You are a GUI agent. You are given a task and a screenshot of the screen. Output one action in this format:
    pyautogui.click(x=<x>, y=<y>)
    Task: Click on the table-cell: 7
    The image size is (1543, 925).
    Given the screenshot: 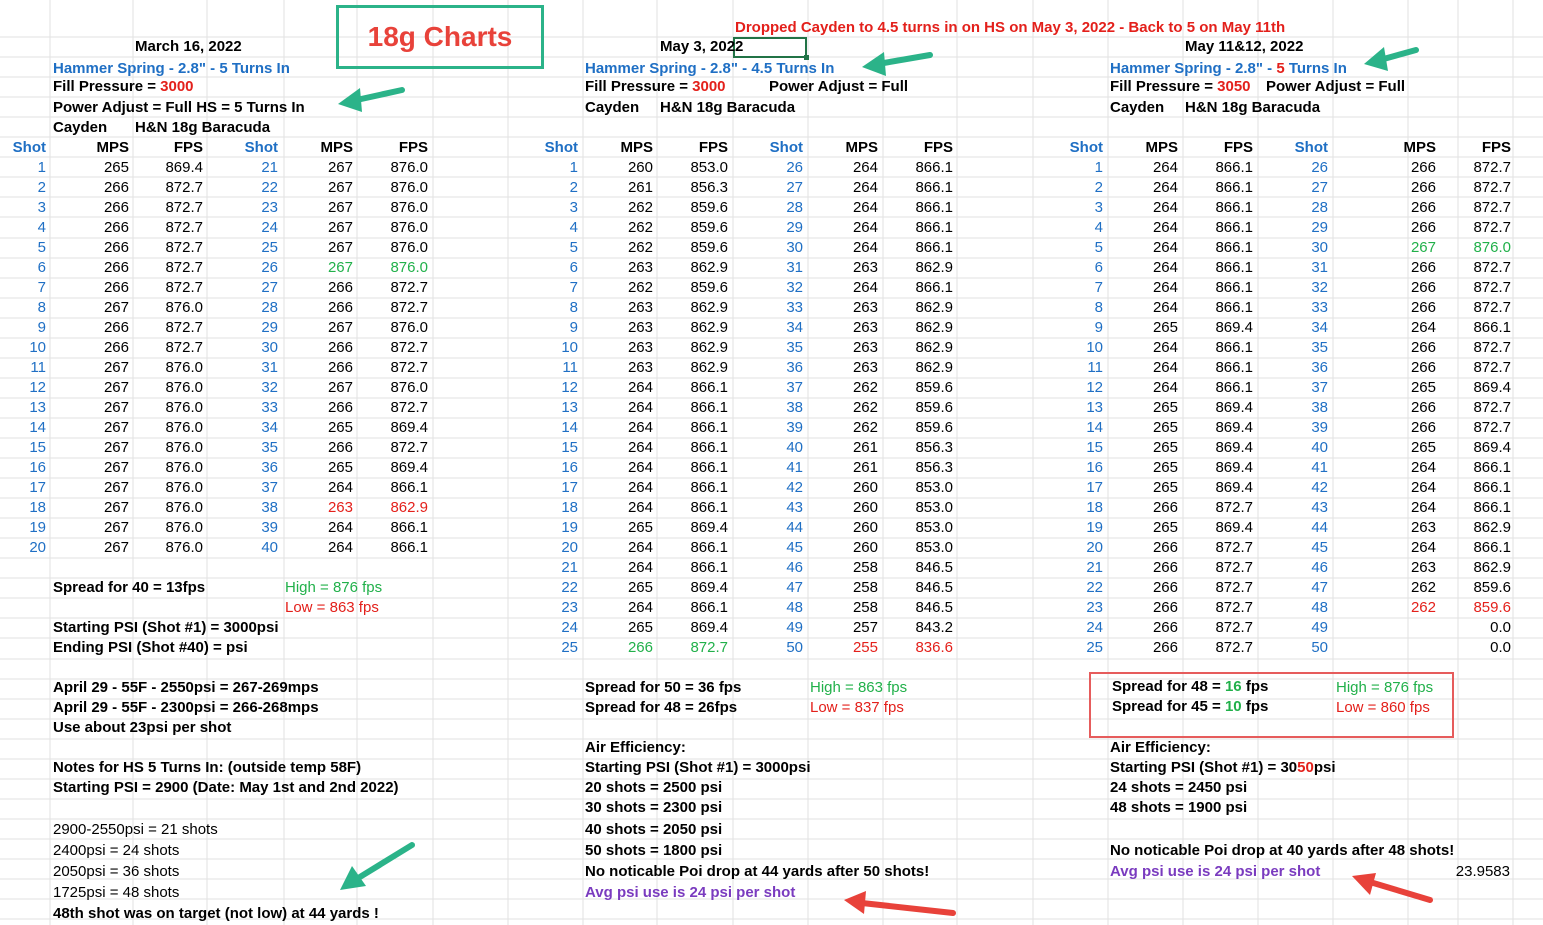 What is the action you would take?
    pyautogui.click(x=1068, y=288)
    